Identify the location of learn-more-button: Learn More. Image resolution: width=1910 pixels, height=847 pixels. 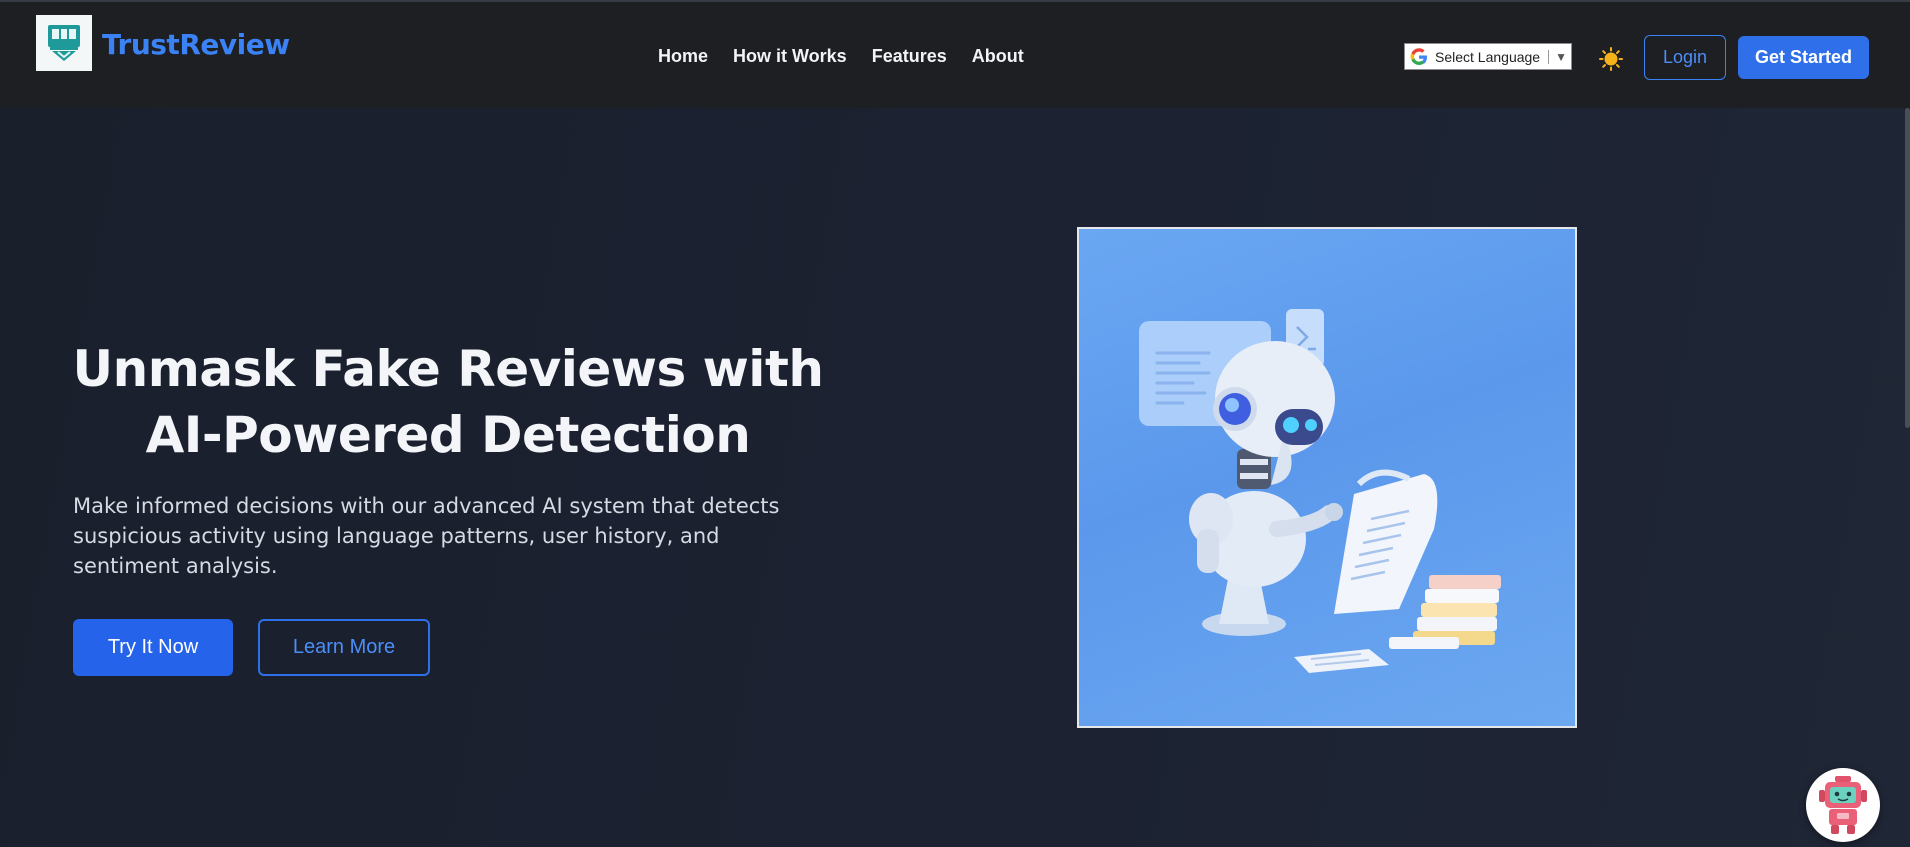
(344, 647).